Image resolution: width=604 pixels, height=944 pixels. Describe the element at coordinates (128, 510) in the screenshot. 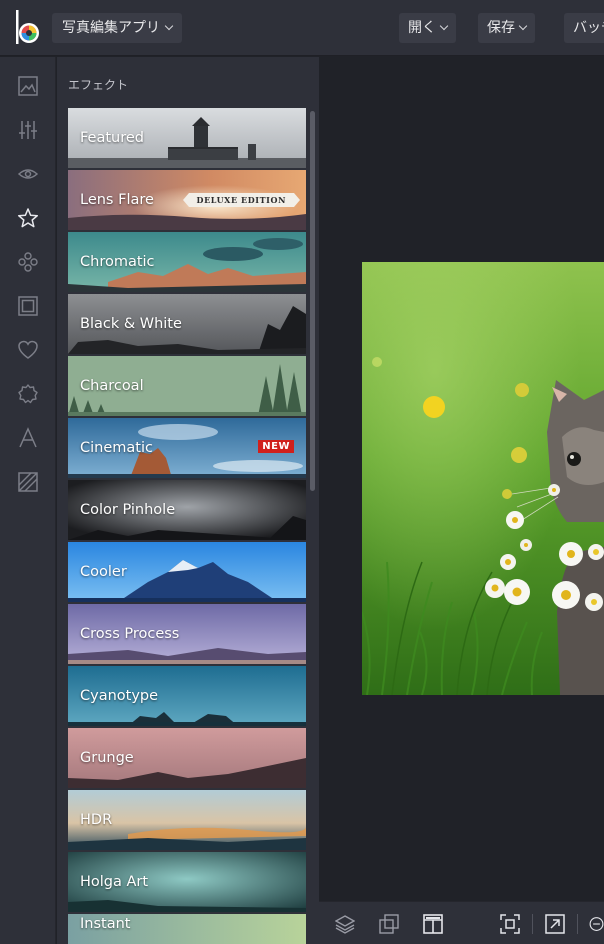

I see `effect-label: Color Pinhole` at that location.